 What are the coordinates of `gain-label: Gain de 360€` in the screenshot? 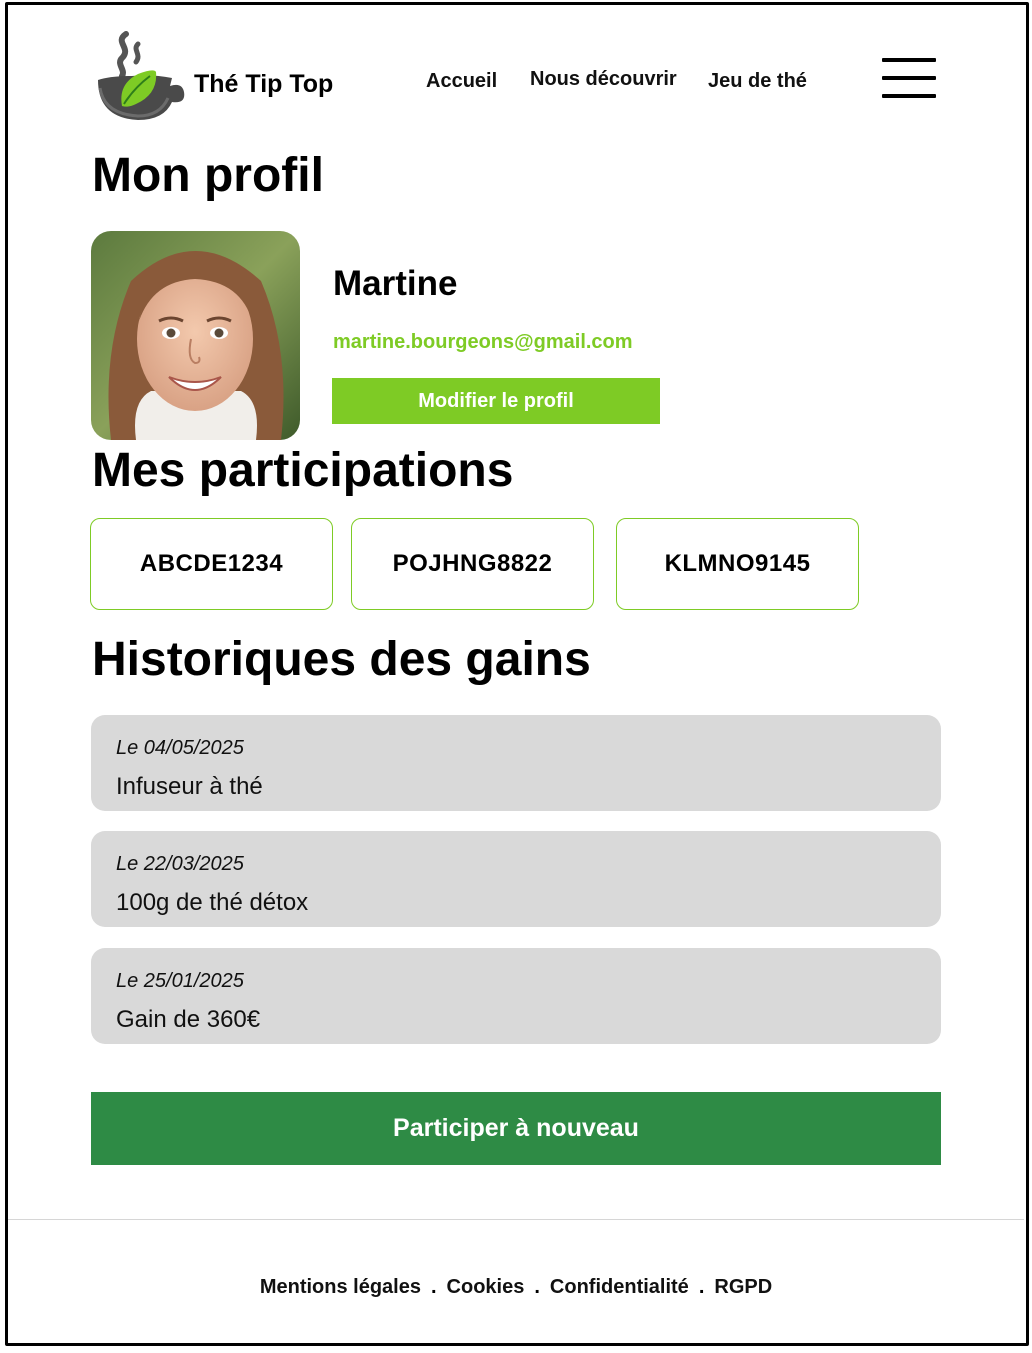 It's located at (188, 1019).